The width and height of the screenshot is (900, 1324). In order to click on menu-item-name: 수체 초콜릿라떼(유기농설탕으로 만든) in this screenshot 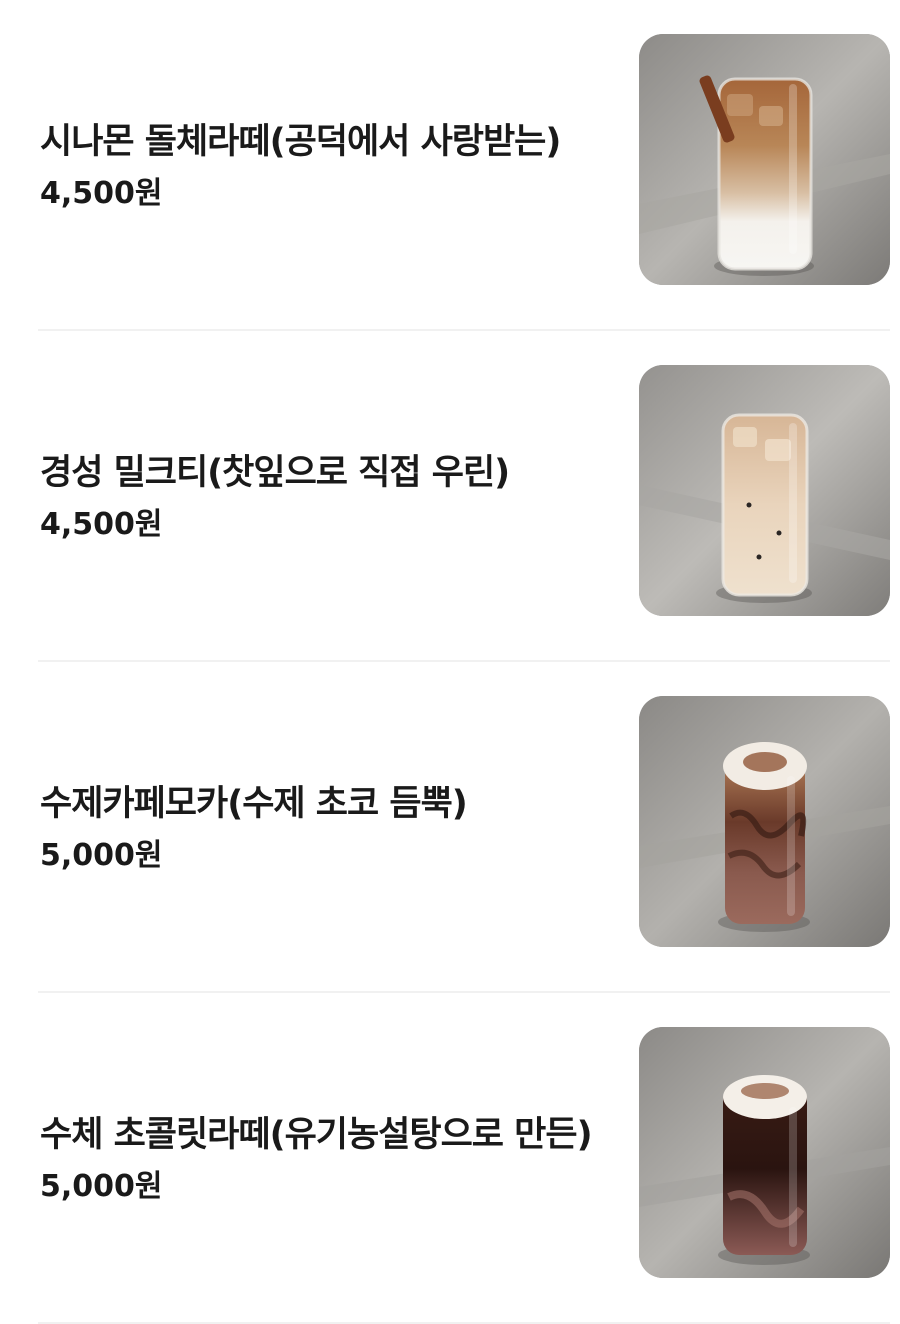, I will do `click(316, 1134)`.